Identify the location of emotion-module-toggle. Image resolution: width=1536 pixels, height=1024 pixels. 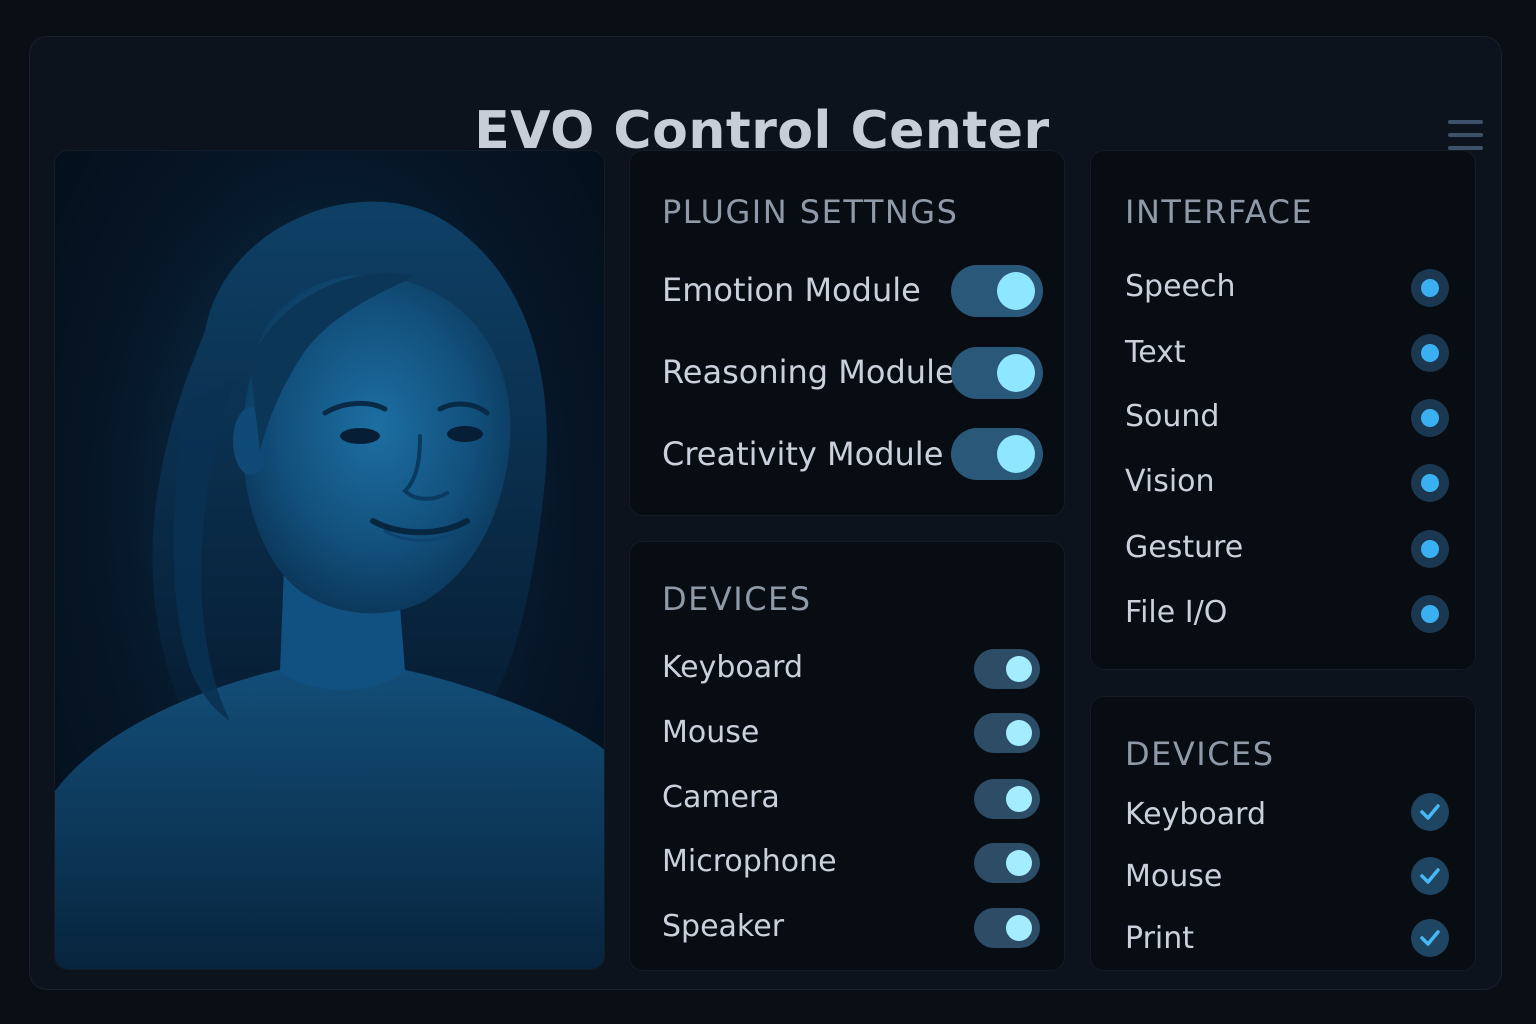
(997, 291).